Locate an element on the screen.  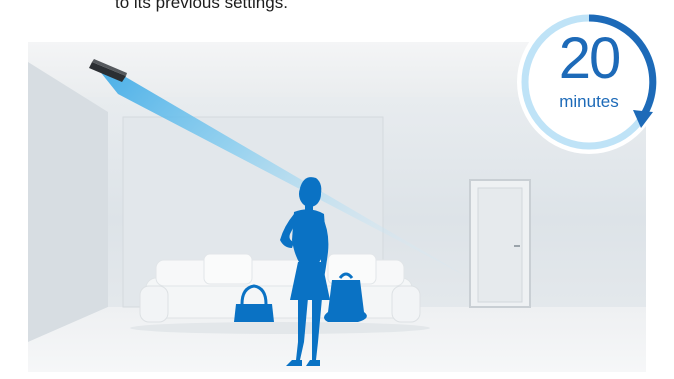
door-icon is located at coordinates (500, 243).